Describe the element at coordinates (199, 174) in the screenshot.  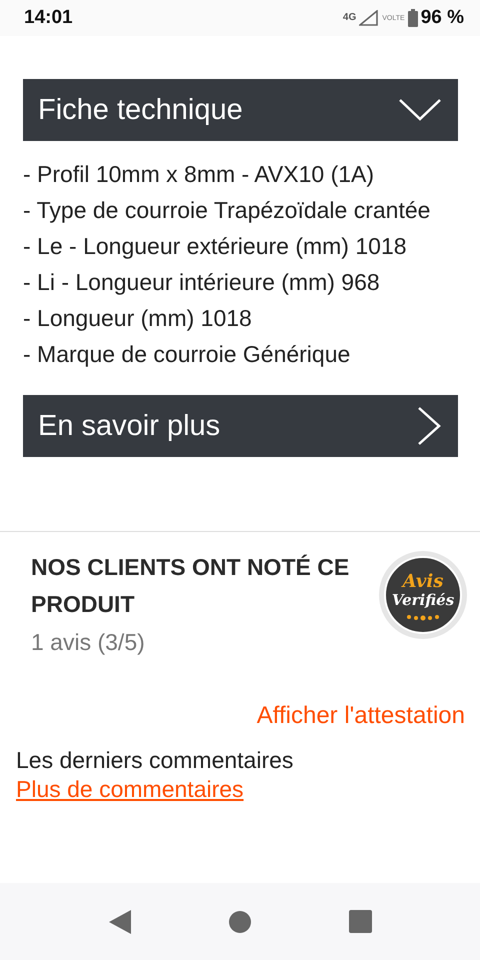
I see `spec-line: - Profil 10mm x 8mm - AVX10 (1A)` at that location.